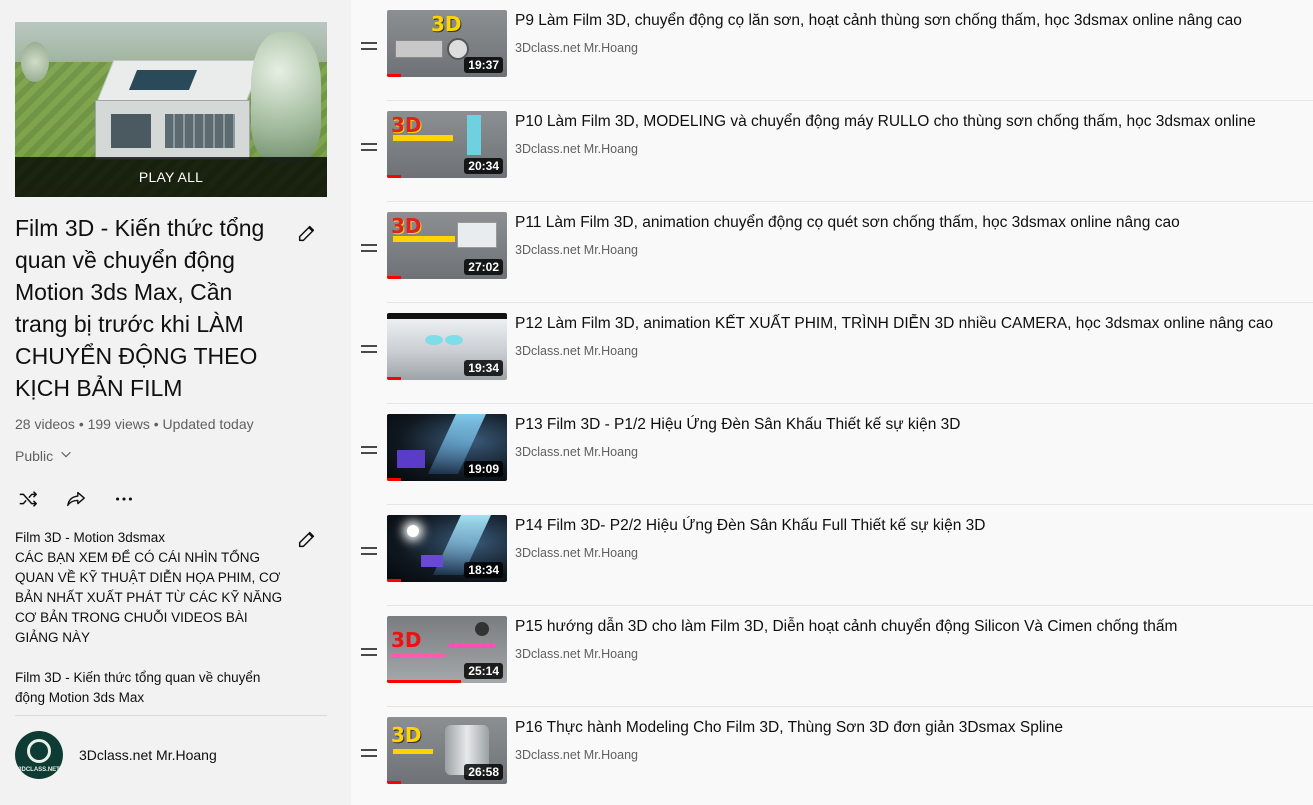  Describe the element at coordinates (307, 539) in the screenshot. I see `edit-description-pencil-icon` at that location.